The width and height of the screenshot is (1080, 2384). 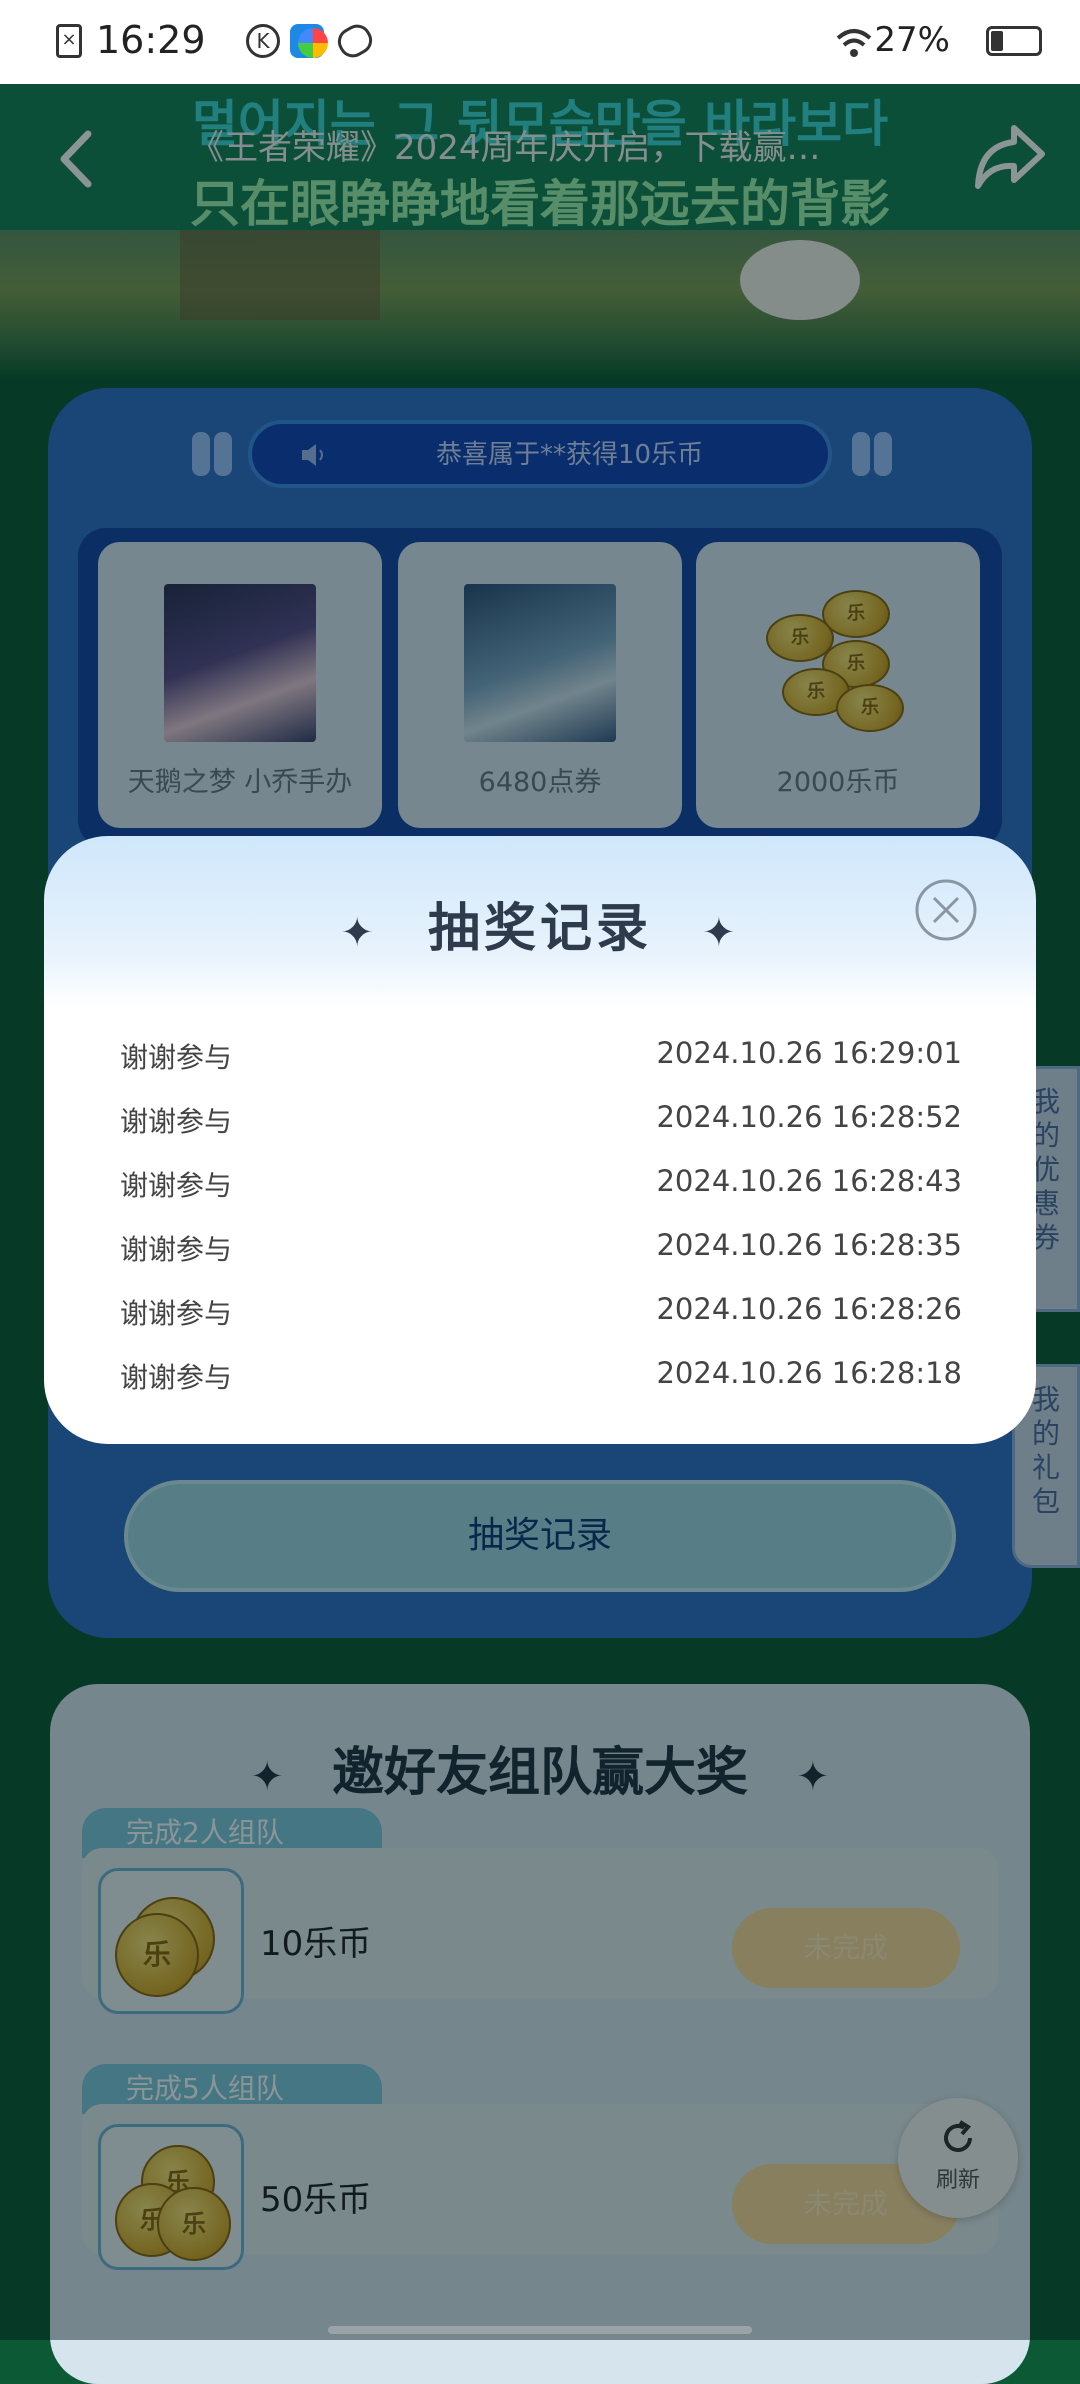 I want to click on record-row: 谢谢参与 2024.10.26 16:28:35, so click(x=541, y=1246).